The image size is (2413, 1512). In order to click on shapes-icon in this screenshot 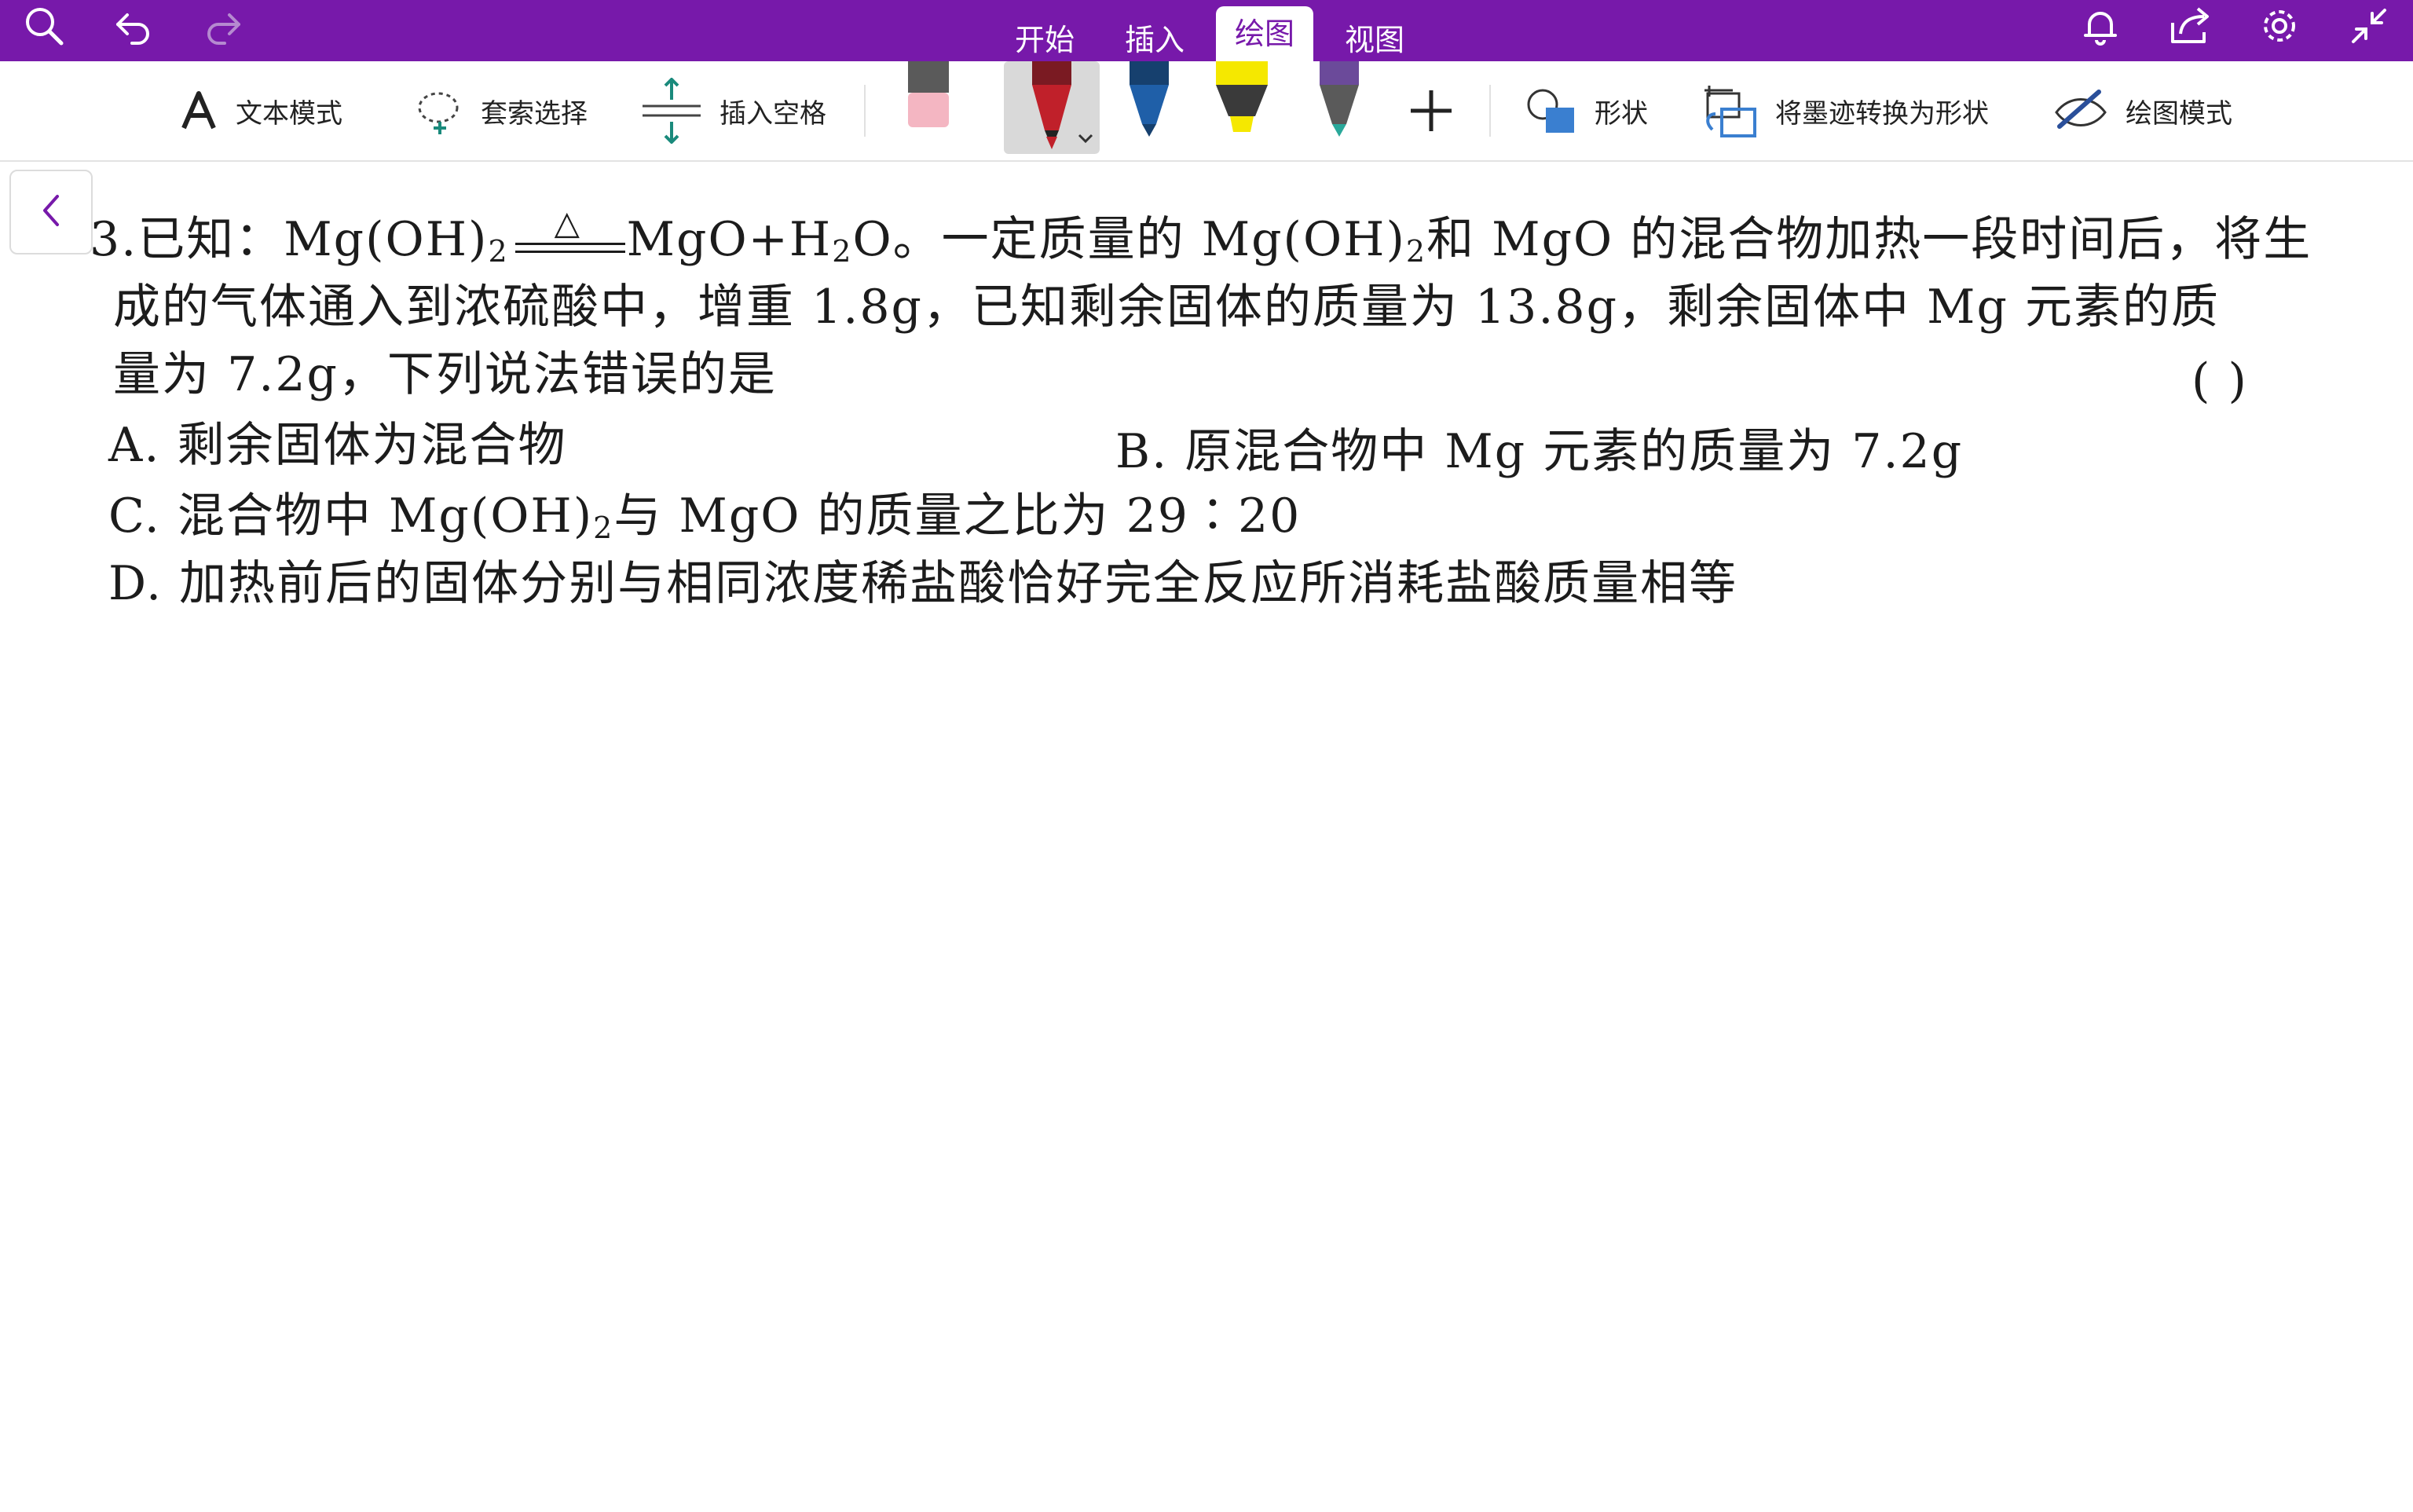, I will do `click(1551, 110)`.